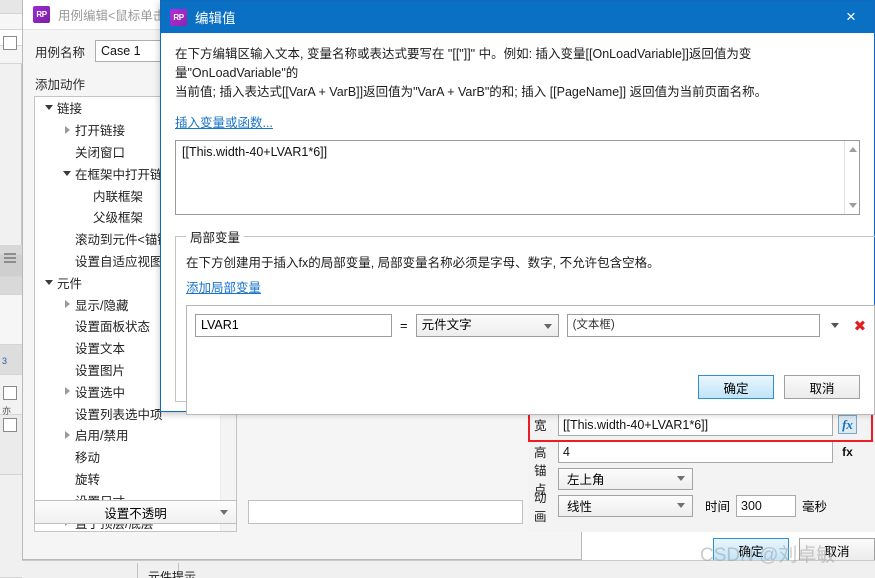  What do you see at coordinates (223, 286) in the screenshot?
I see `add-local-variable-link: 添加局部变量` at bounding box center [223, 286].